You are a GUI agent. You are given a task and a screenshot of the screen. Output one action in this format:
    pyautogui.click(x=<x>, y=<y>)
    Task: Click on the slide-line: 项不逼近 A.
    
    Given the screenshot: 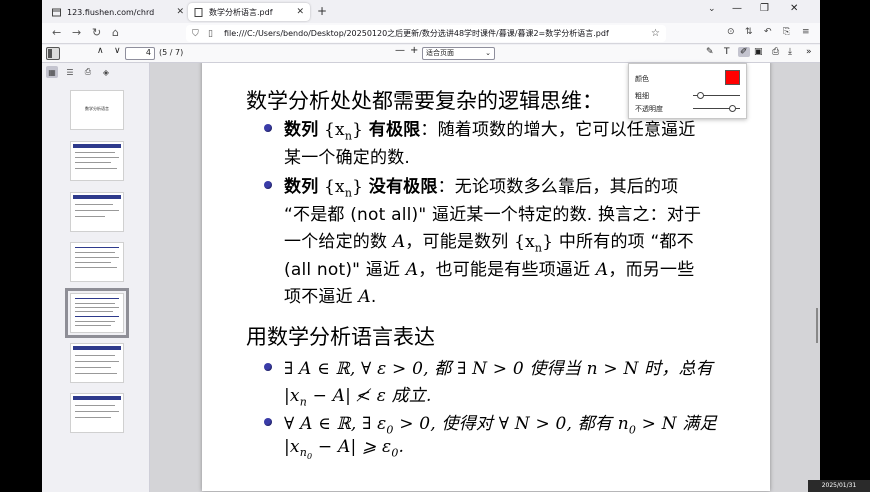 What is the action you would take?
    pyautogui.click(x=330, y=294)
    